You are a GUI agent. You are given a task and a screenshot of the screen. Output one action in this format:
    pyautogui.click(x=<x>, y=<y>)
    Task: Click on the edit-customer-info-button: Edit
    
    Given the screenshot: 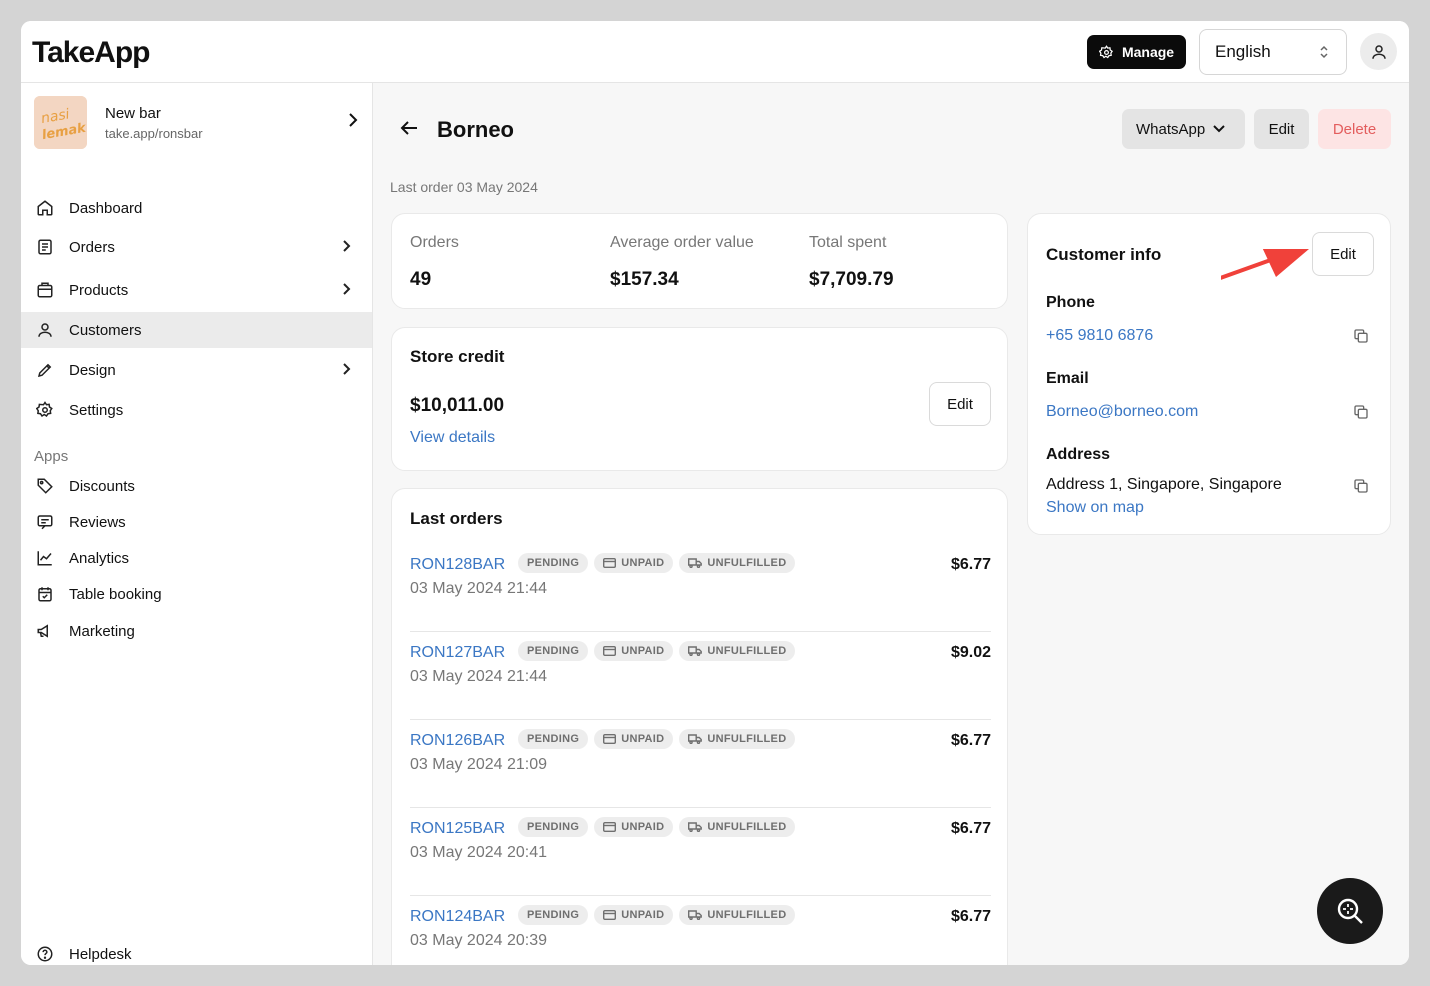 What is the action you would take?
    pyautogui.click(x=1343, y=254)
    